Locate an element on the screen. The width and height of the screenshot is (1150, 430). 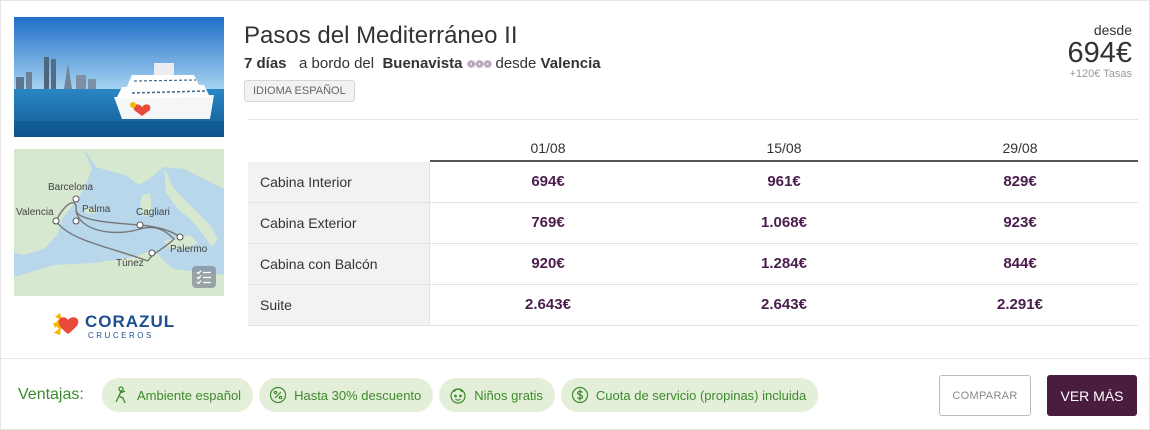
ventaja-chip: Ambiente español is located at coordinates (178, 395).